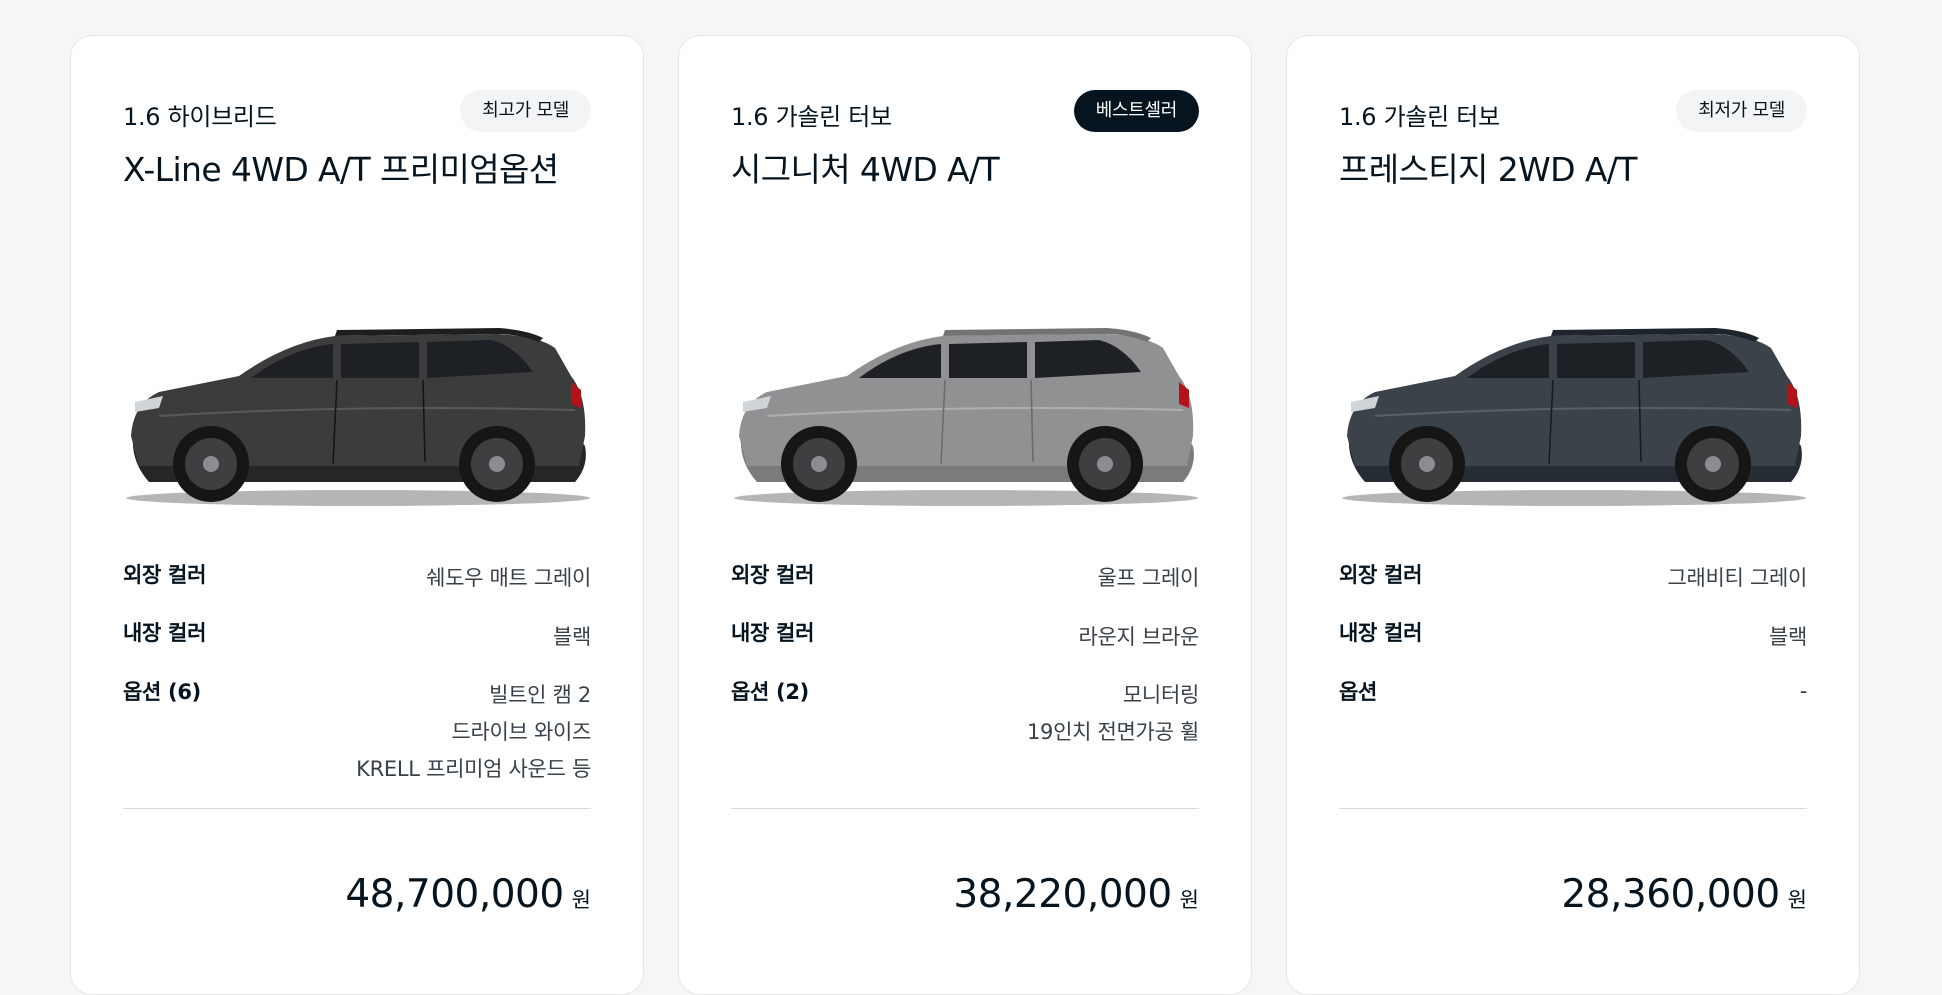  What do you see at coordinates (473, 769) in the screenshot?
I see `option-item: KRELL 프리미엄 사운드 등` at bounding box center [473, 769].